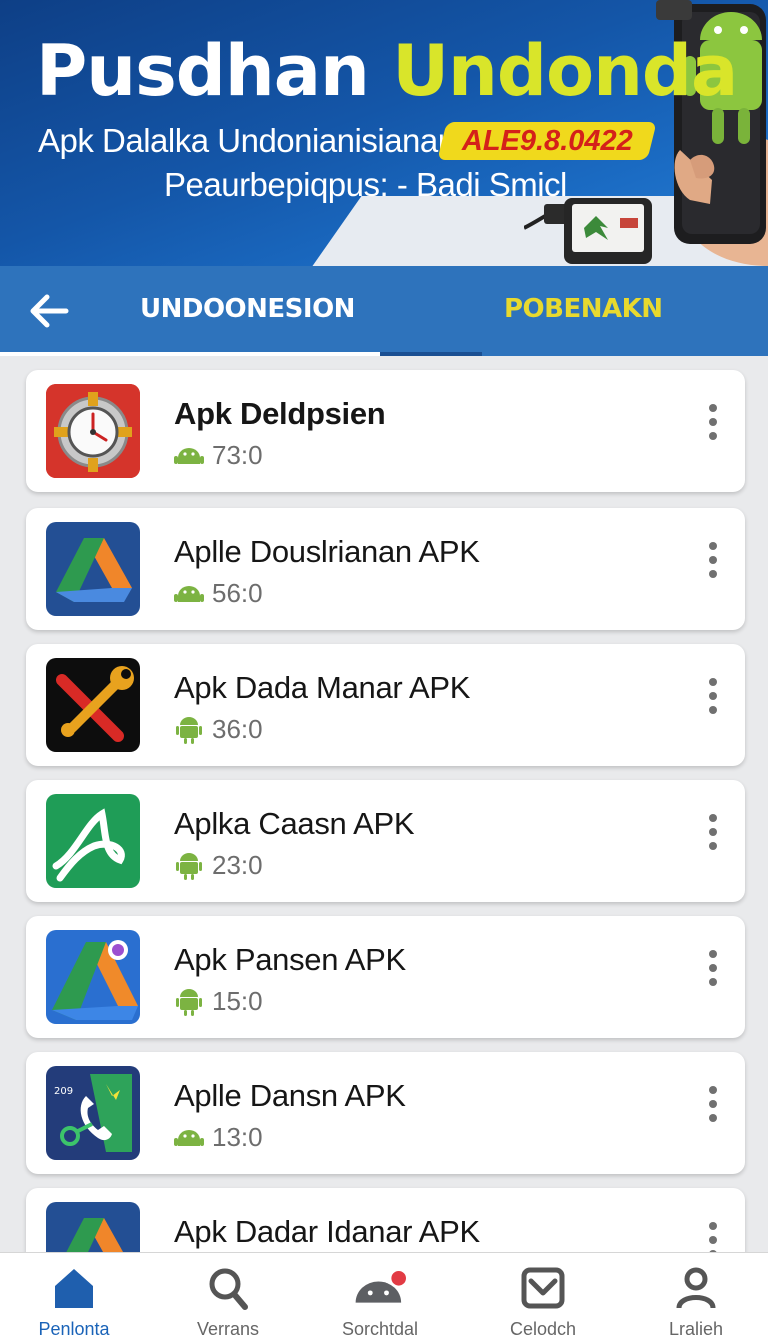 The image size is (768, 1344). I want to click on app-meta: 23:0, so click(218, 865).